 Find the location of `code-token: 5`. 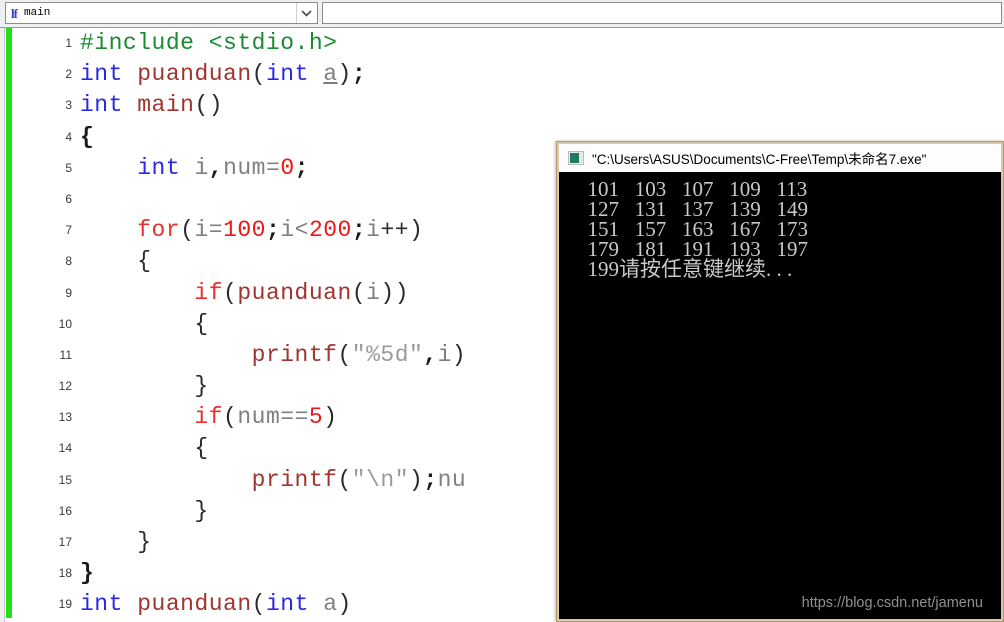

code-token: 5 is located at coordinates (316, 417).